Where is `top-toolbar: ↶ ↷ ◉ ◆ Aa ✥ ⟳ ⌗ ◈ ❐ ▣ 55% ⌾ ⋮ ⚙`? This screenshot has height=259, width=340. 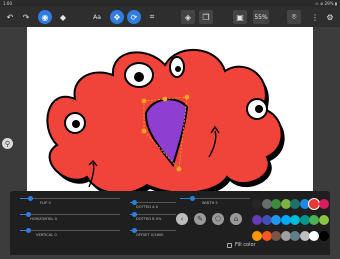 top-toolbar: ↶ ↷ ◉ ◆ Aa ✥ ⟳ ⌗ ◈ ❐ ▣ 55% ⌾ ⋮ ⚙ is located at coordinates (170, 17).